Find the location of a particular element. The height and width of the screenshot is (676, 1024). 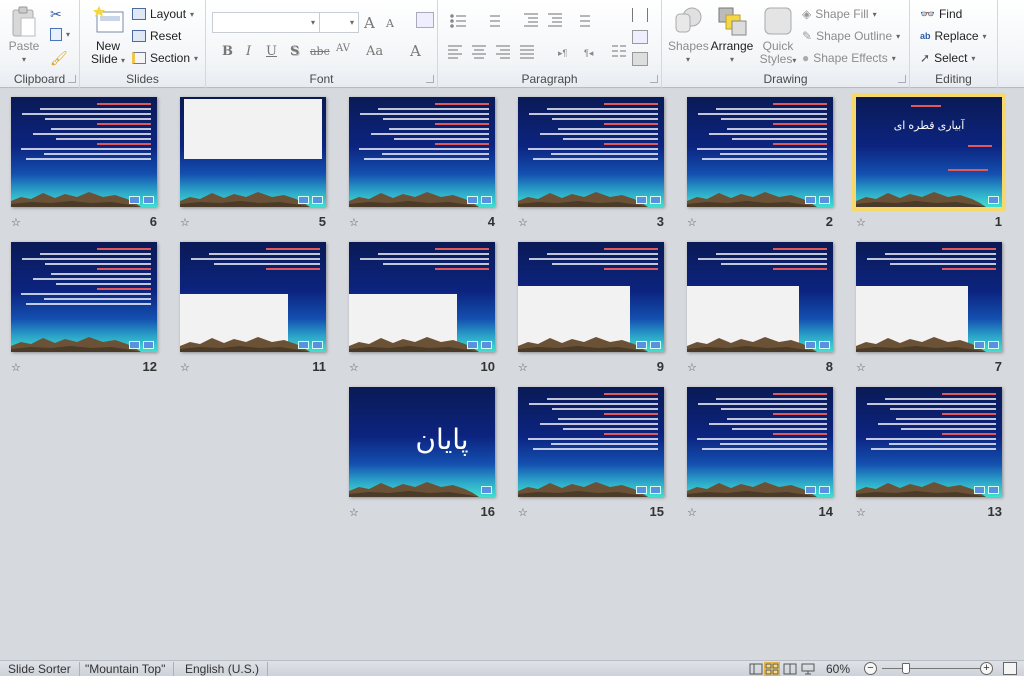

align-text-icon is located at coordinates (640, 37).